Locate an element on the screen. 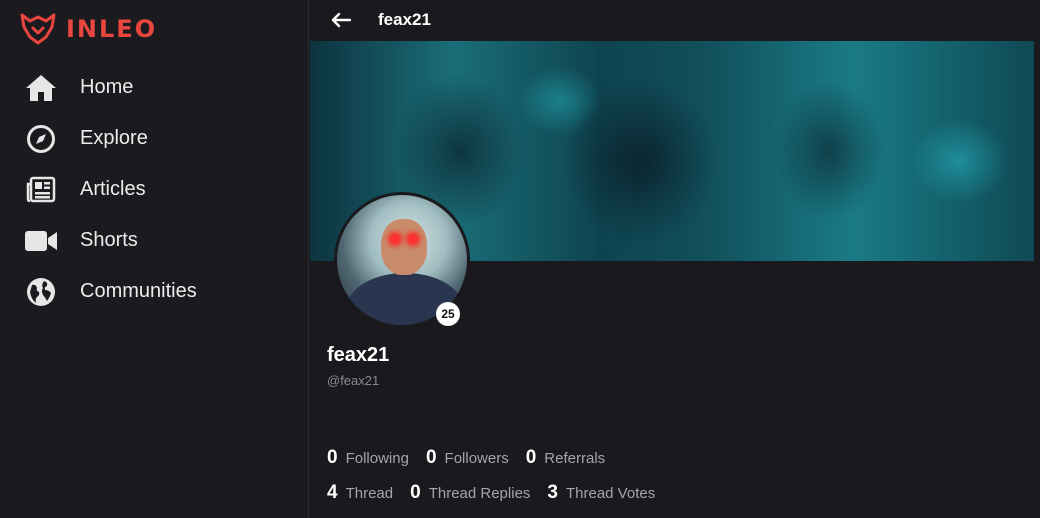 This screenshot has width=1040, height=518. sidebar-item-label: Articles is located at coordinates (113, 189).